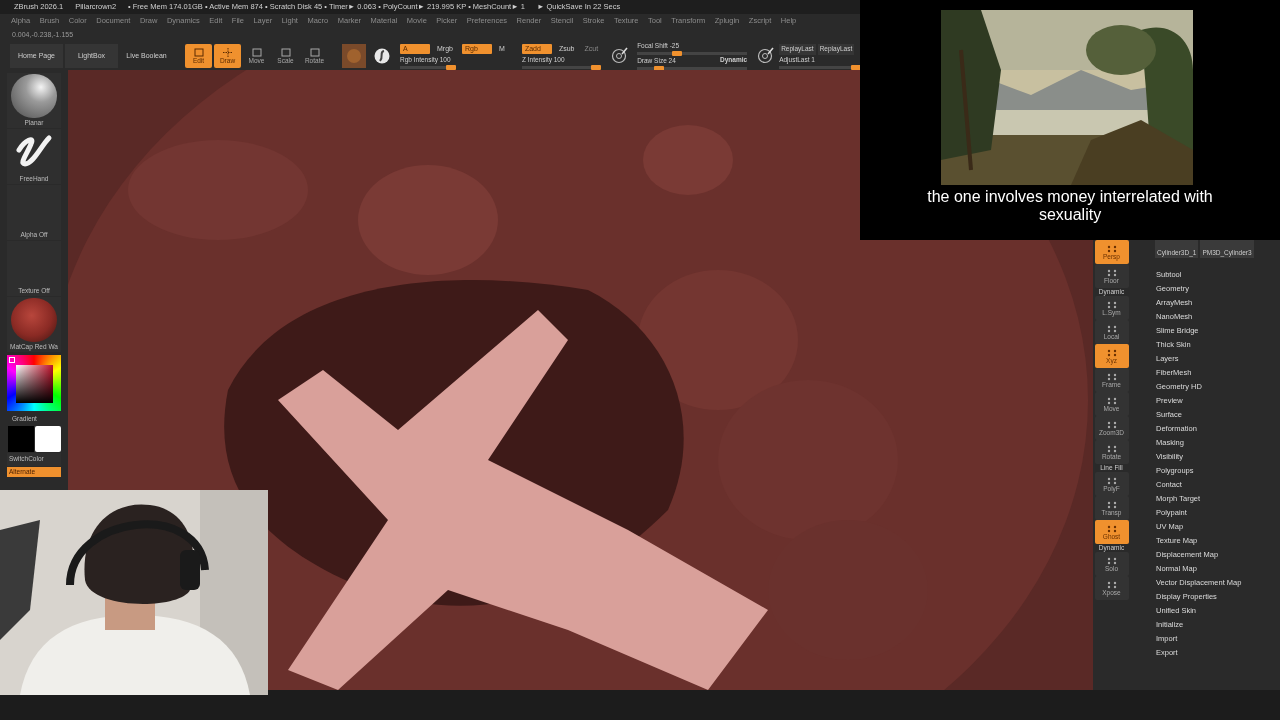 The width and height of the screenshot is (1280, 720). I want to click on stroke-sphere-icon, so click(382, 56).